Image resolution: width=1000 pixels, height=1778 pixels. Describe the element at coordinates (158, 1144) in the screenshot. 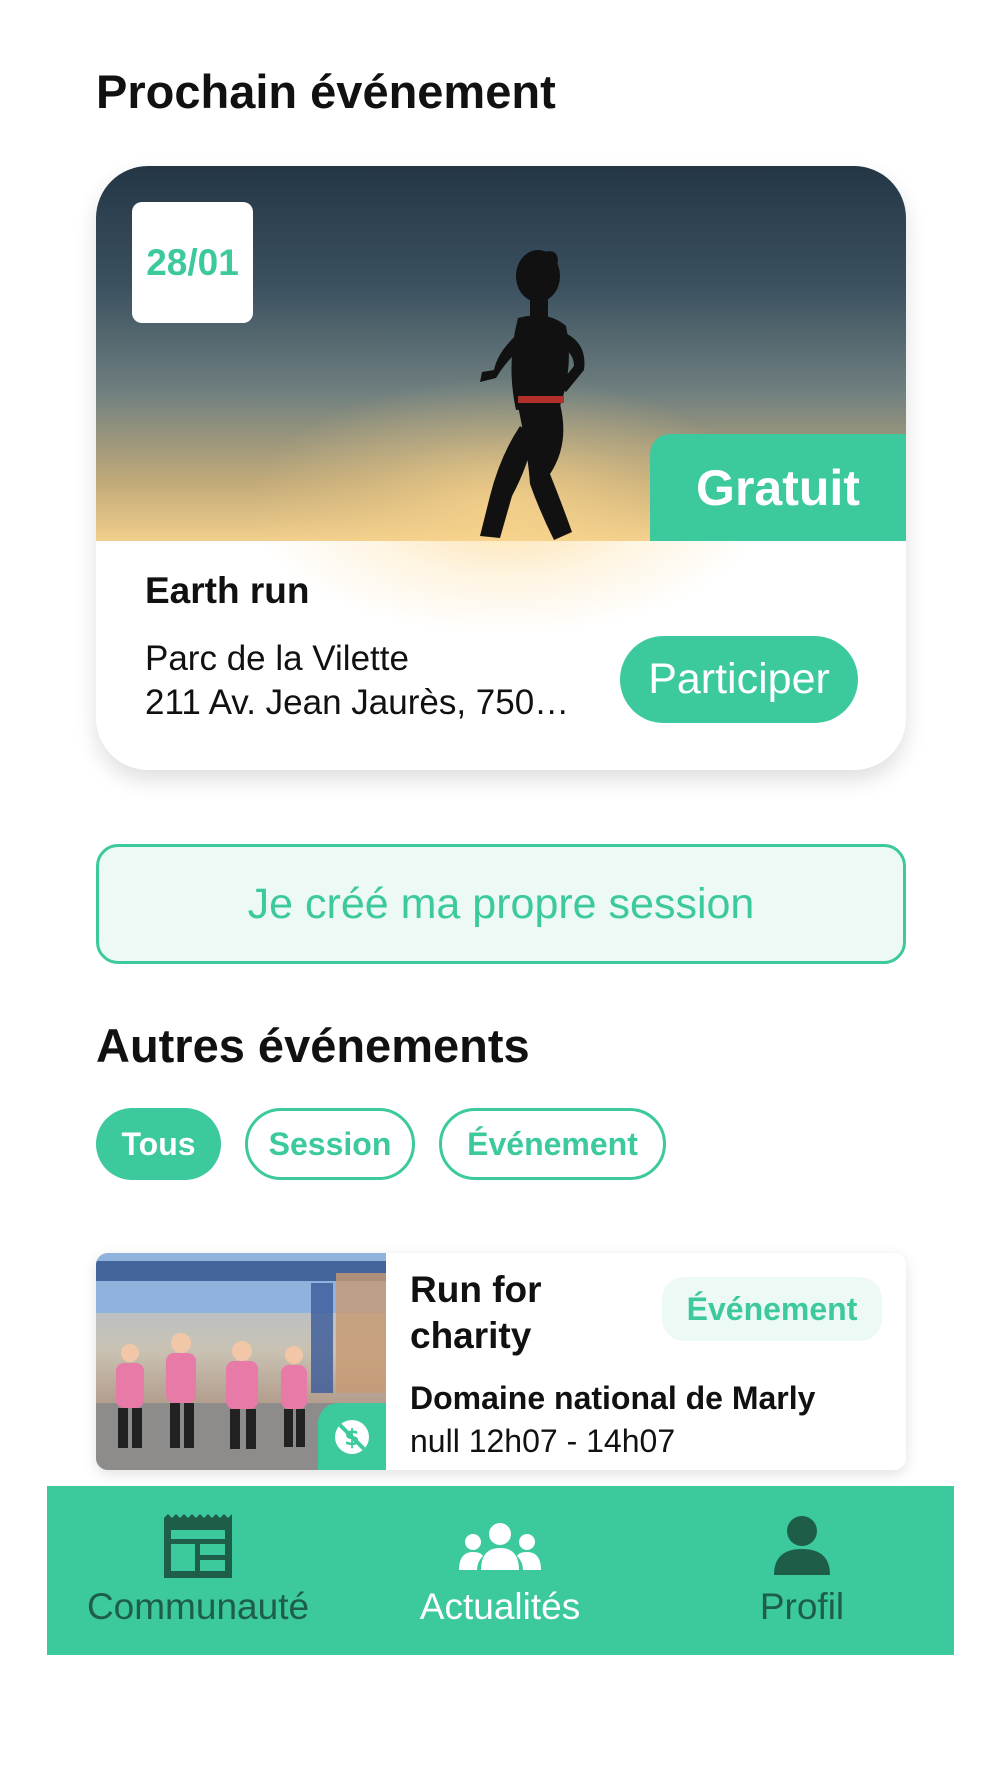

I see `filter-chip-all: Tous` at that location.